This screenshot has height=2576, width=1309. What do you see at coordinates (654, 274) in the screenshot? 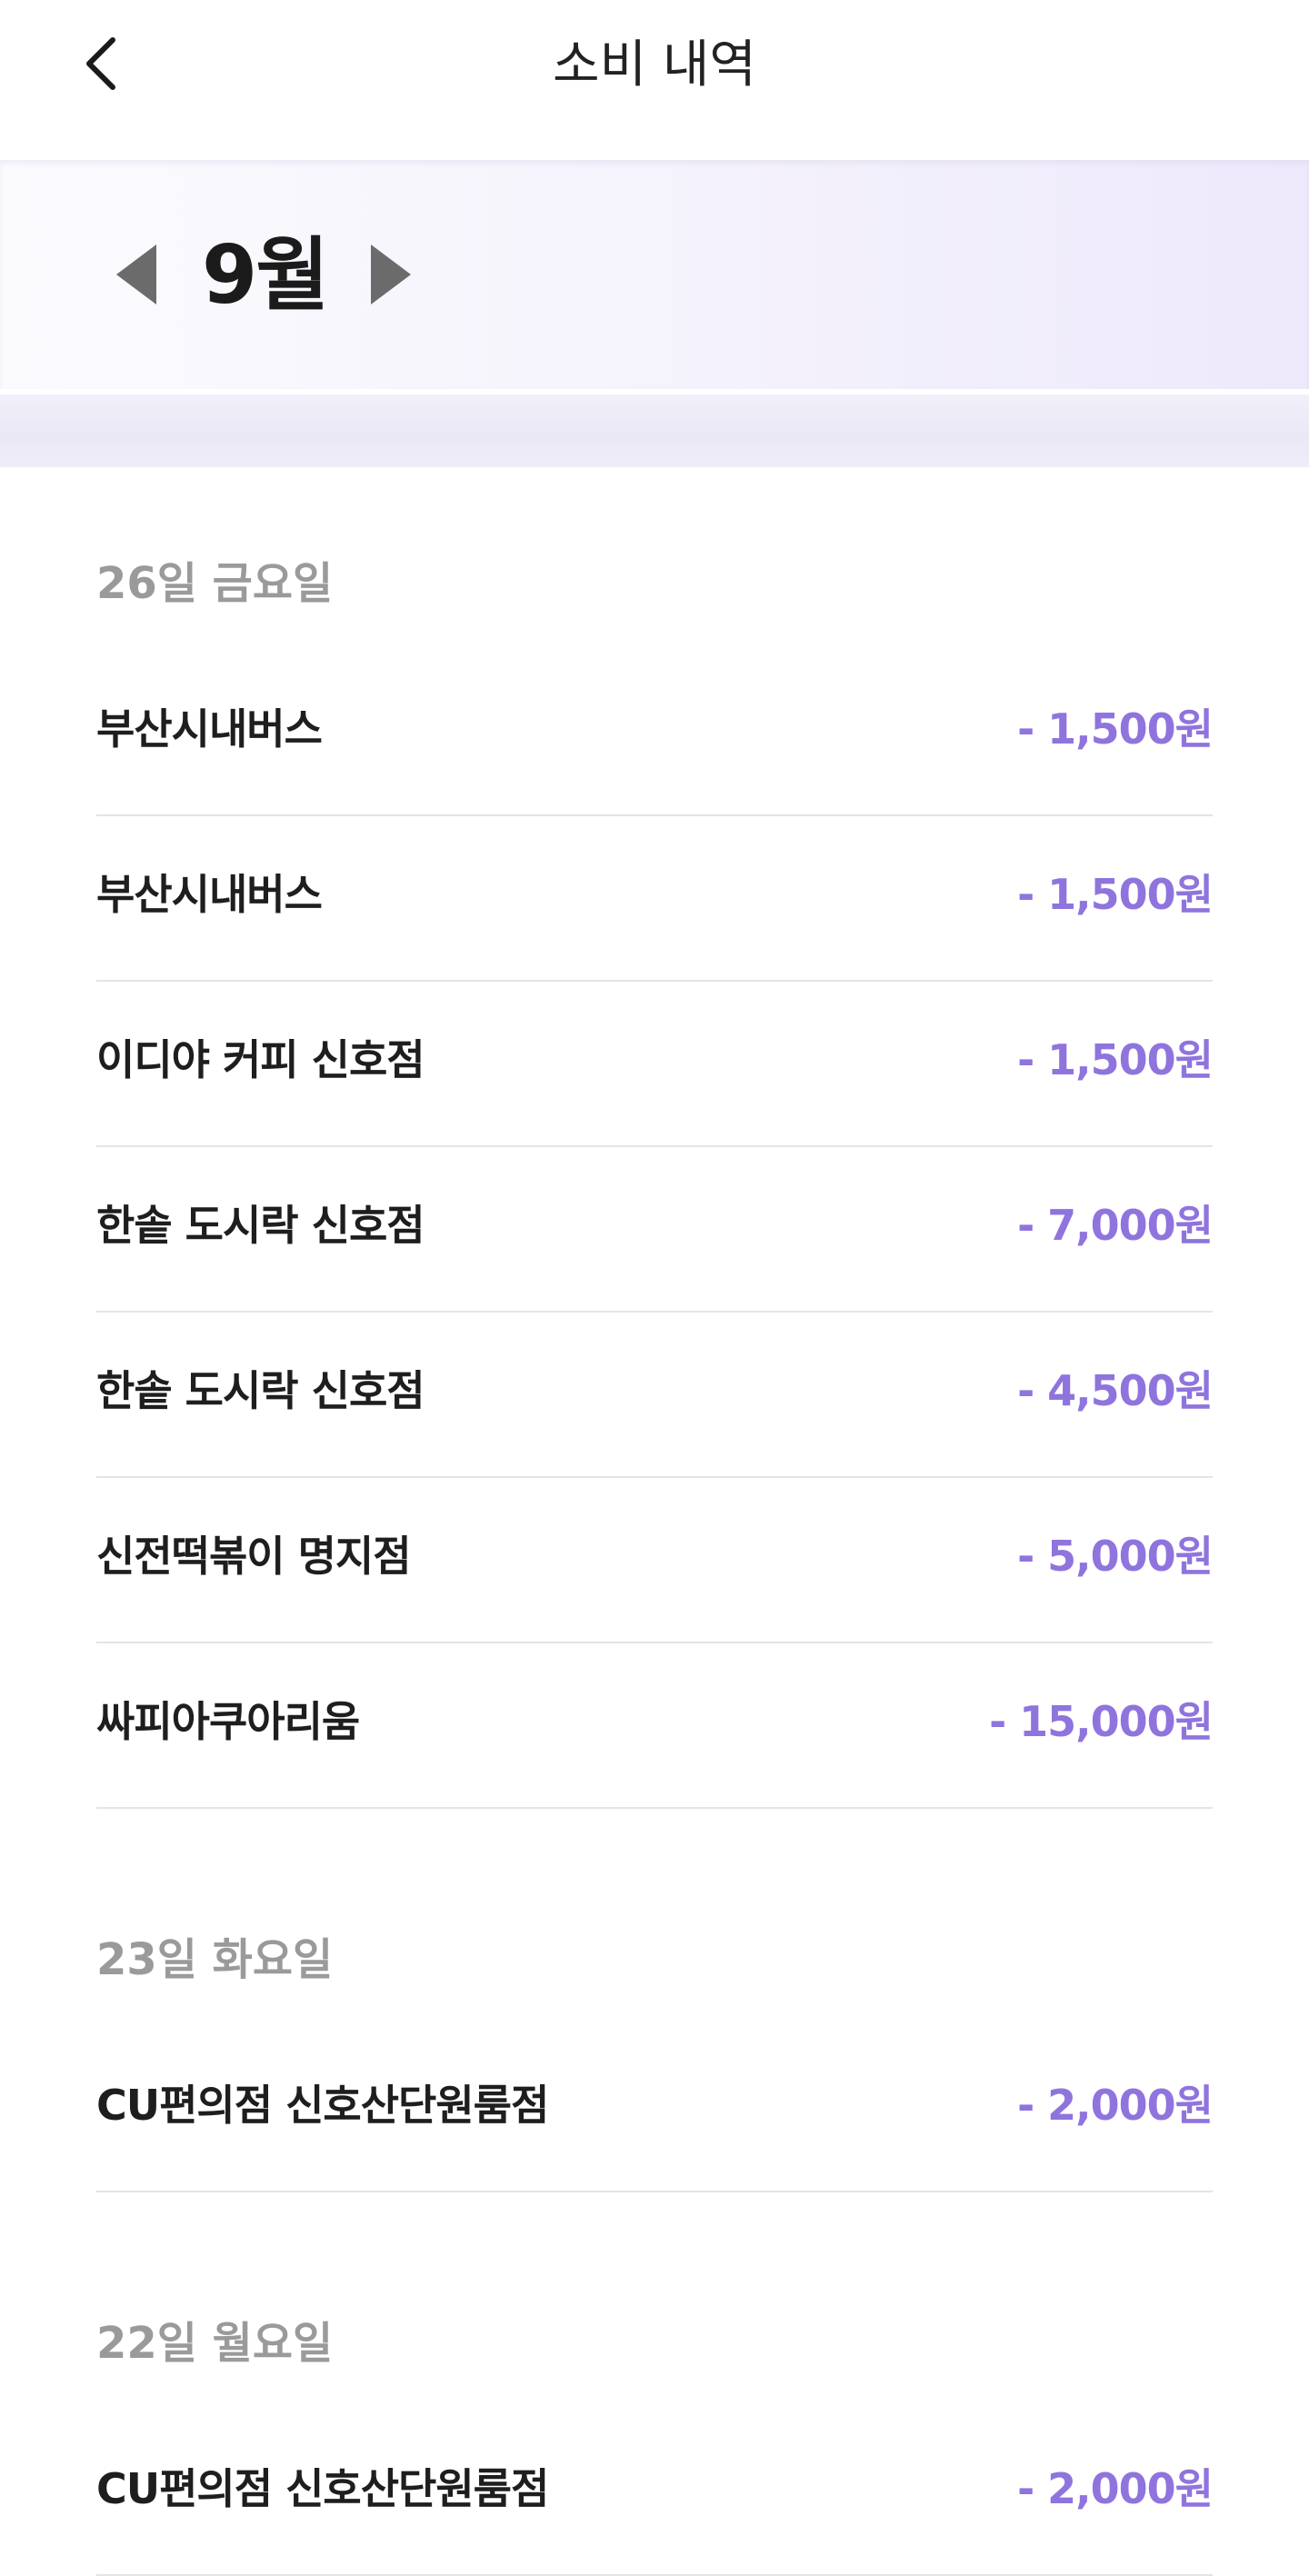
I see `month-selector-bar` at bounding box center [654, 274].